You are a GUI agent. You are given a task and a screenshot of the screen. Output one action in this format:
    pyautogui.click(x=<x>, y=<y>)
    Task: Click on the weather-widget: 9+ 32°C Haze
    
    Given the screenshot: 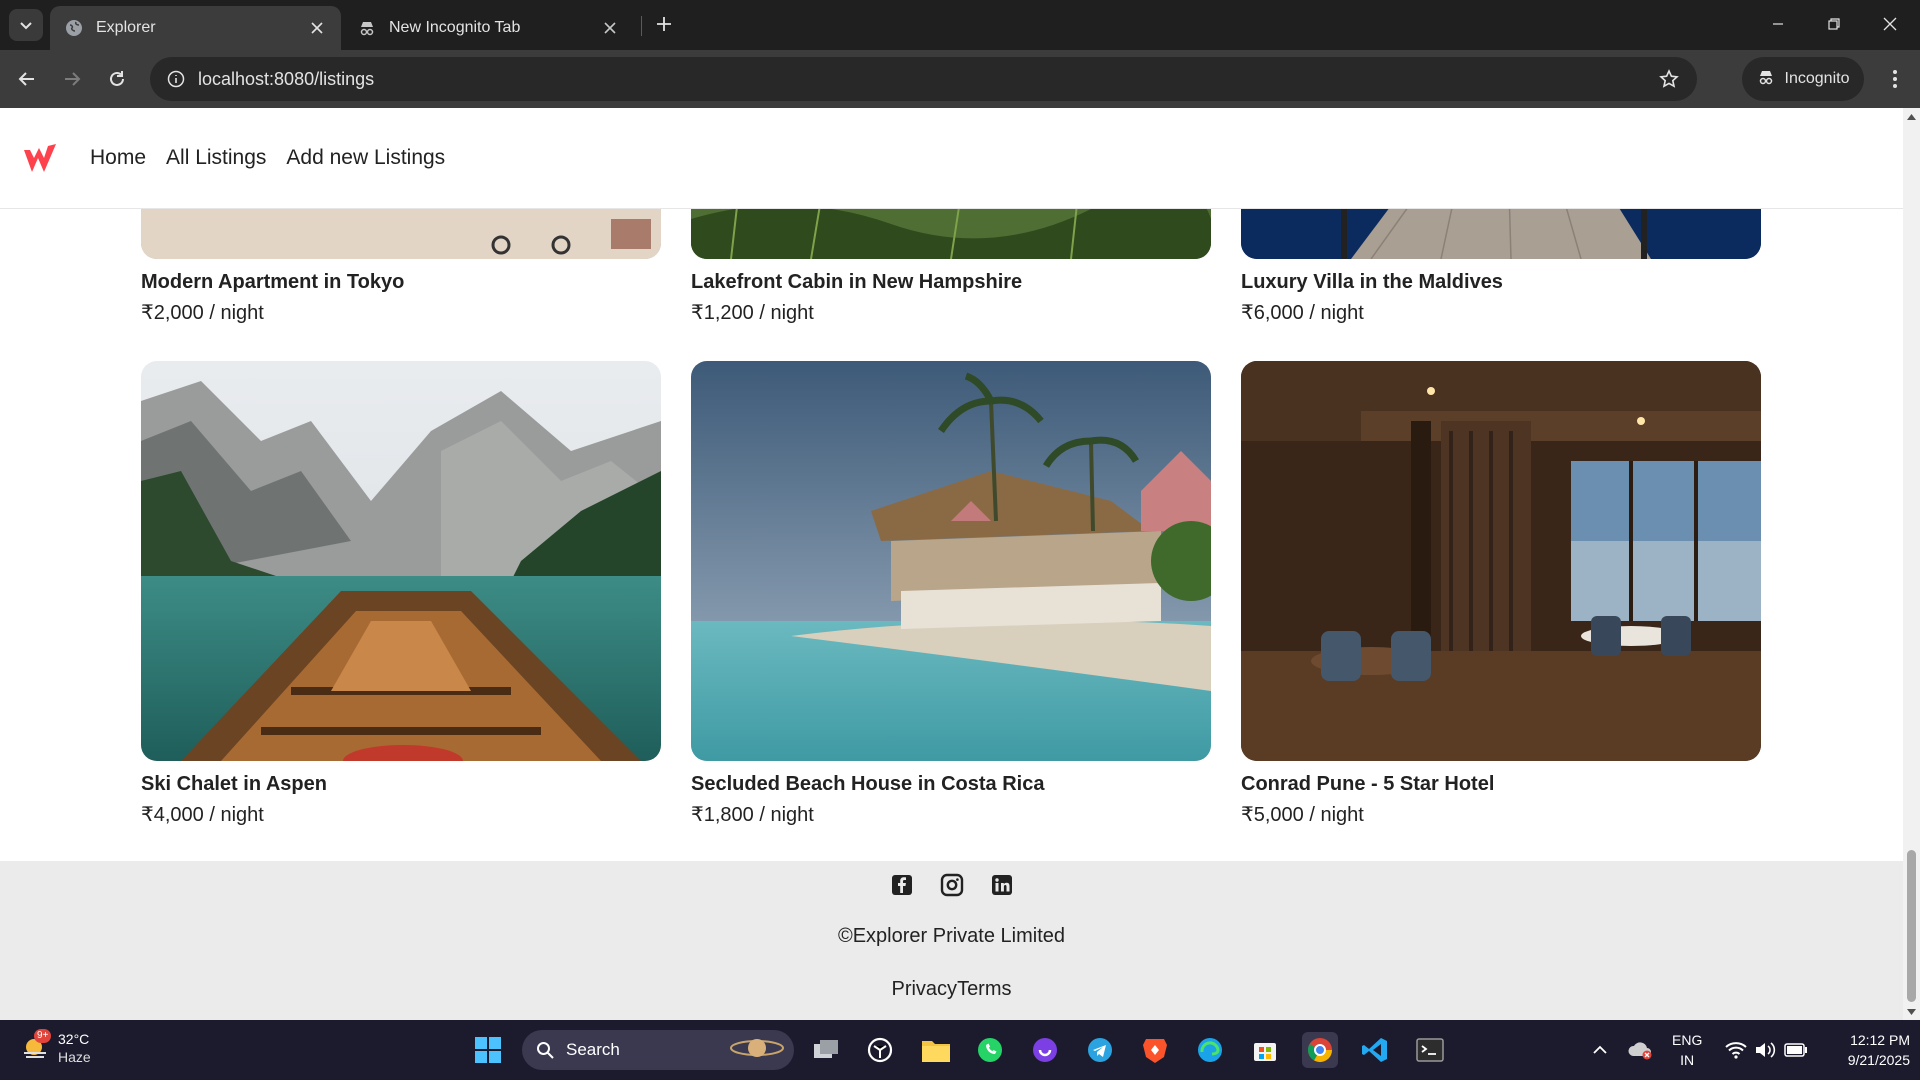 What is the action you would take?
    pyautogui.click(x=55, y=1047)
    